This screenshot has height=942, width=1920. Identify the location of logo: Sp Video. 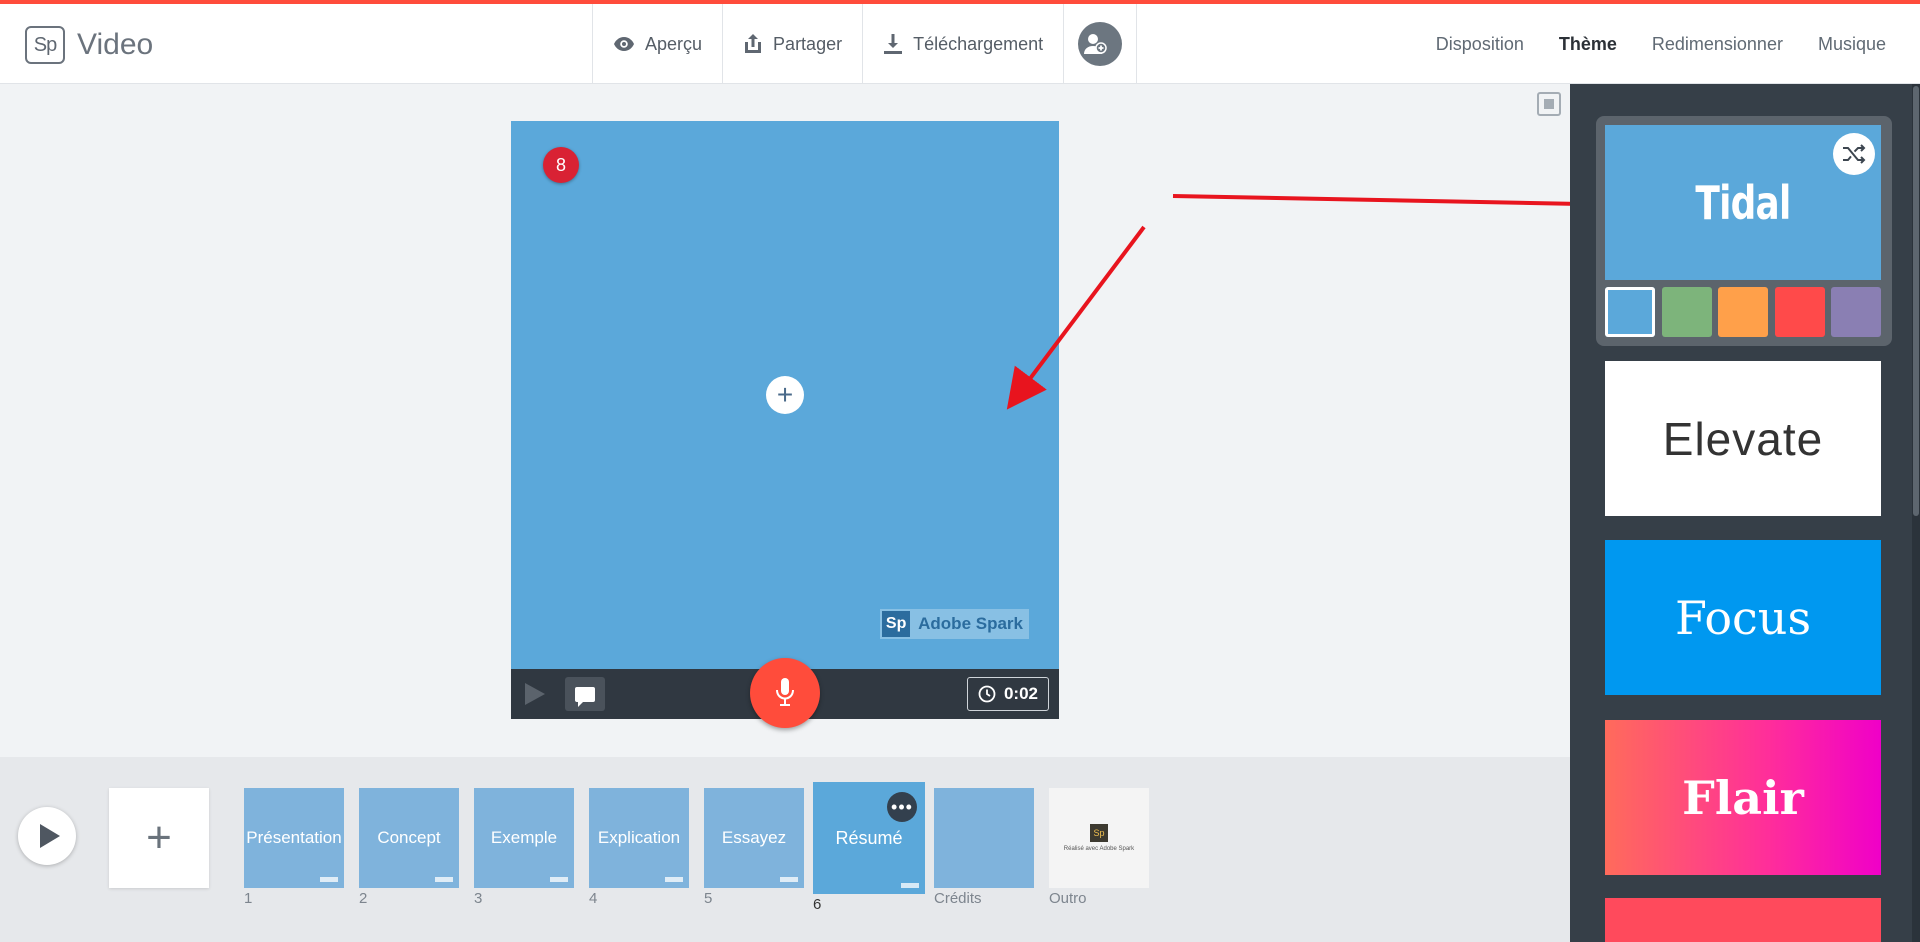
(89, 45).